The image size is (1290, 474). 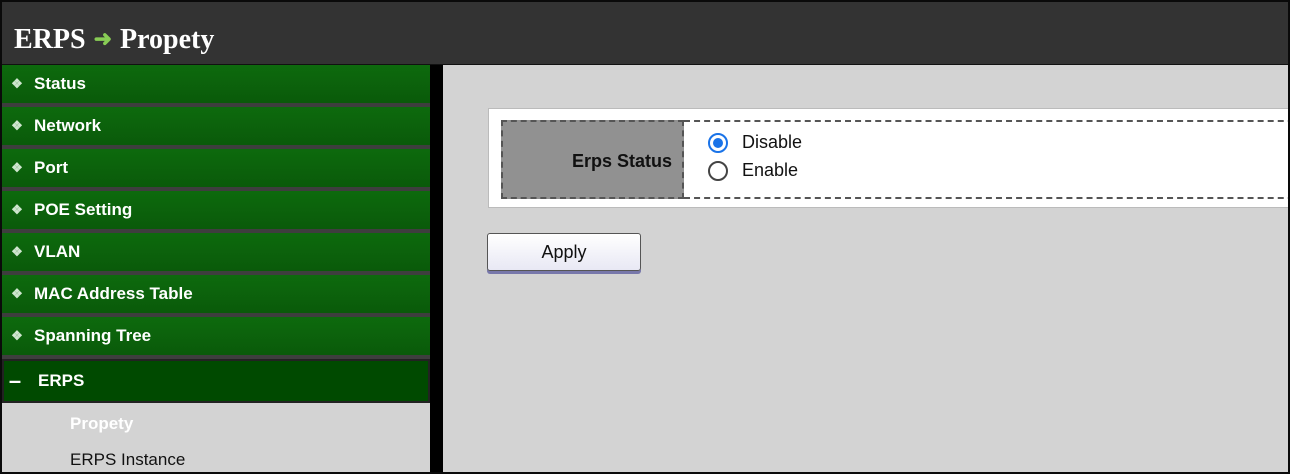 I want to click on erps-status-value-cell: Disable Enable, so click(x=986, y=159).